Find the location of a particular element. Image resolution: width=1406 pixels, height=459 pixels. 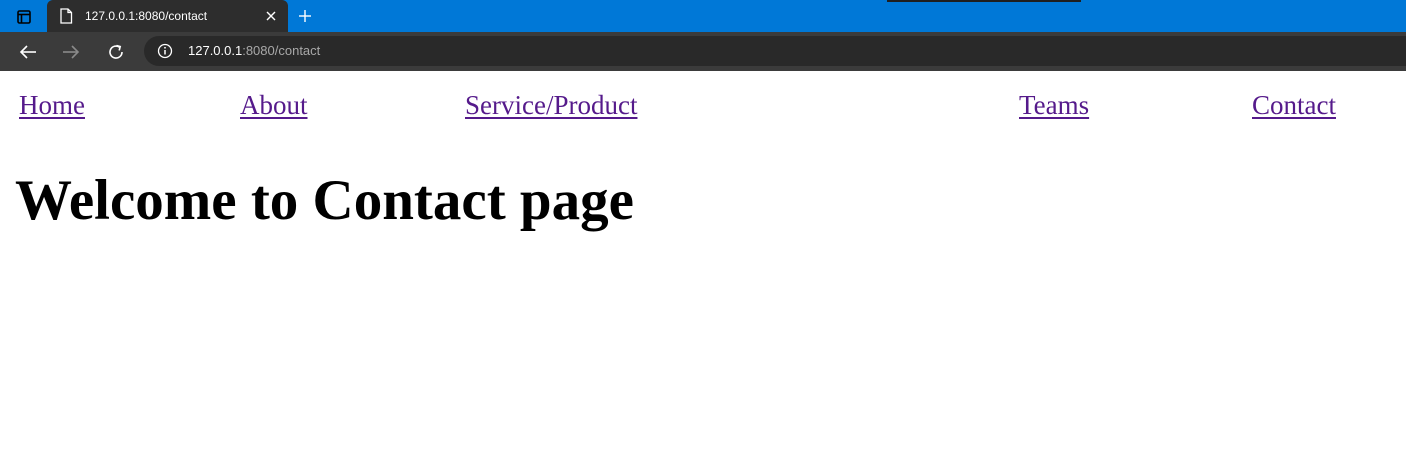

arrow-right-icon is located at coordinates (71, 52).